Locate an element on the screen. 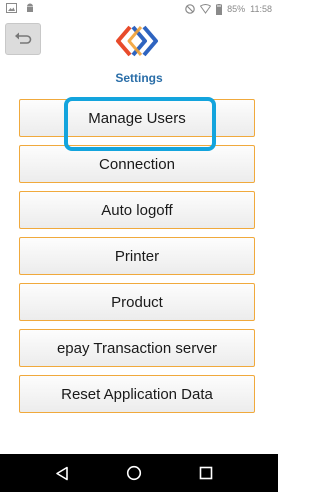 This screenshot has height=492, width=320. battery-percent: 85% is located at coordinates (236, 9).